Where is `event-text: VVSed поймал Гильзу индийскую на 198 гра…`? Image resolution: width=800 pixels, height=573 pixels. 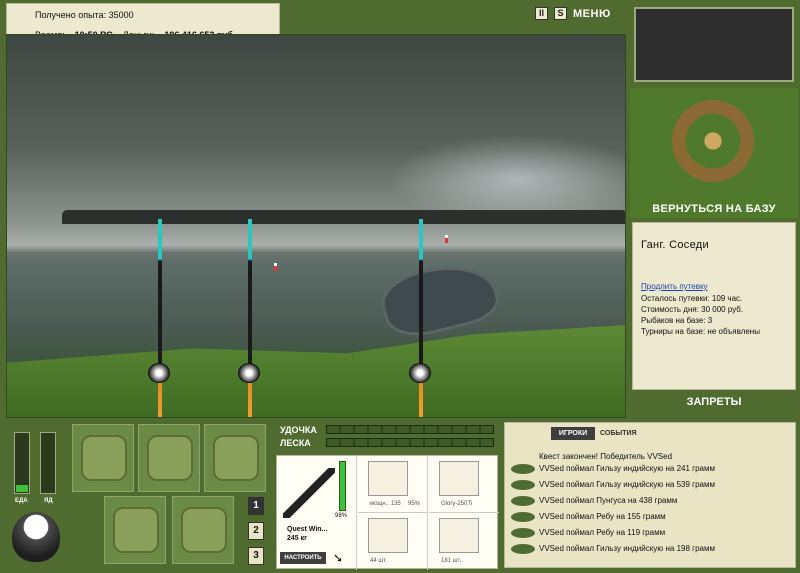
event-text: VVSed поймал Гильзу индийскую на 198 гра… is located at coordinates (627, 548).